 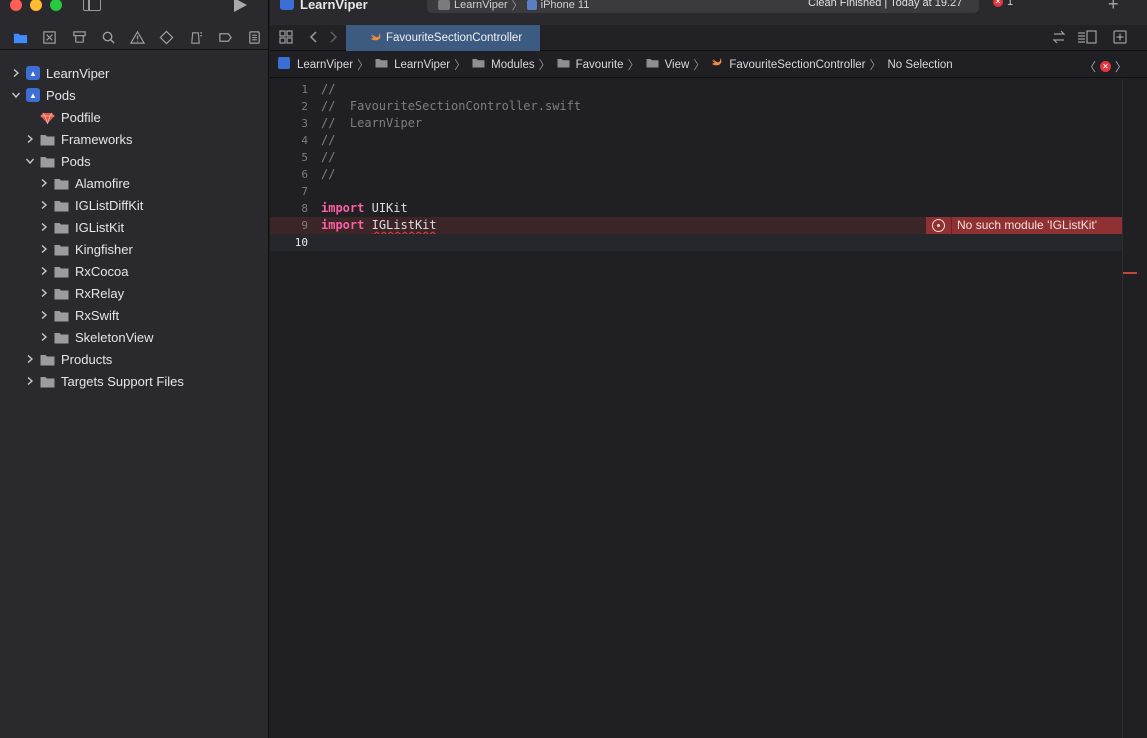 What do you see at coordinates (286, 37) in the screenshot?
I see `grid-icon` at bounding box center [286, 37].